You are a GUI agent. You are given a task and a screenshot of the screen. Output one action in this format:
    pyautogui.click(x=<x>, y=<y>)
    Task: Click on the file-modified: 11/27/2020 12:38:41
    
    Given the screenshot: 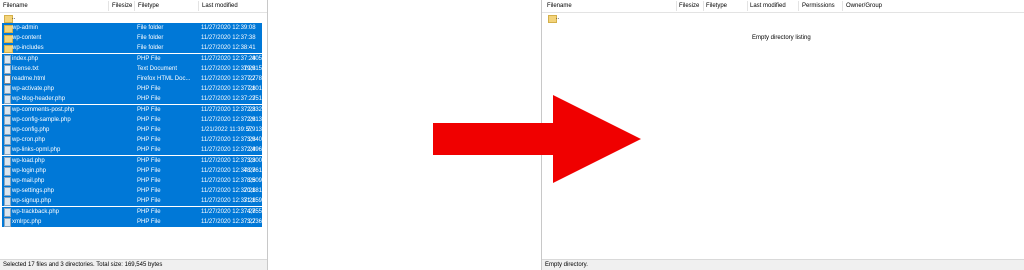 What is the action you would take?
    pyautogui.click(x=228, y=48)
    